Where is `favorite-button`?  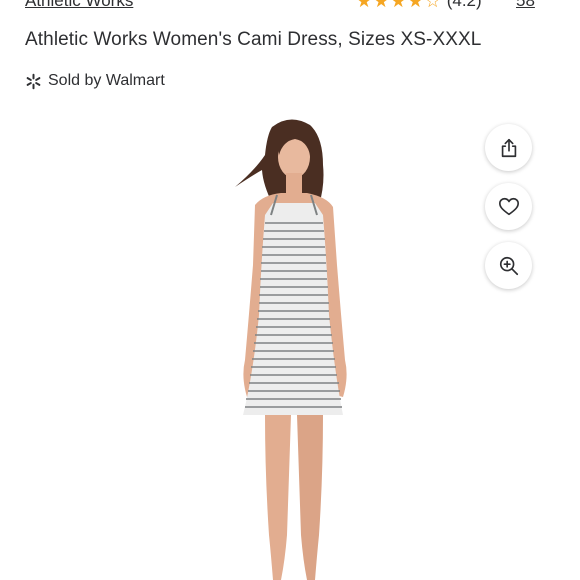
favorite-button is located at coordinates (508, 206).